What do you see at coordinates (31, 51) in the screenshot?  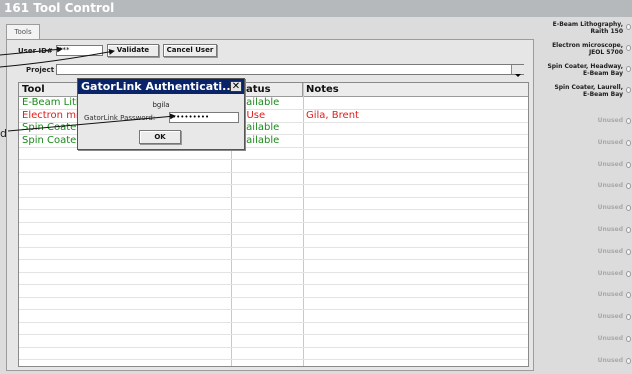 I see `arrow-to-user-id` at bounding box center [31, 51].